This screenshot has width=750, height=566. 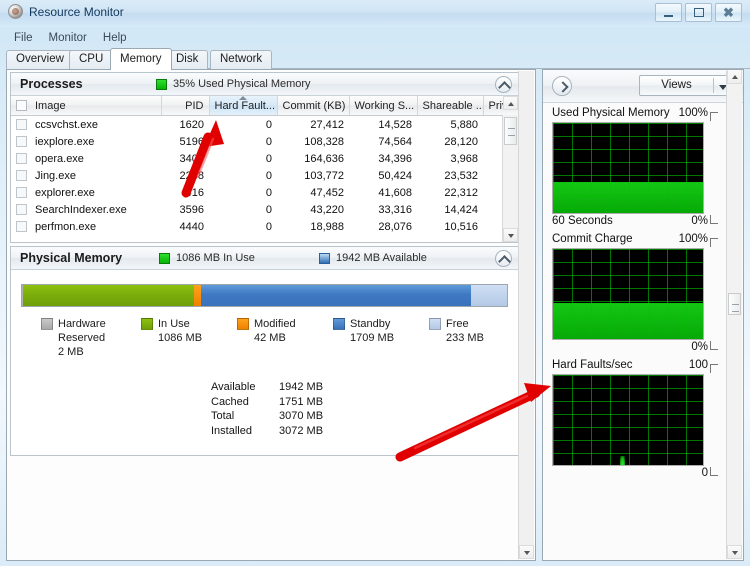 I want to click on column-header-image: Image, so click(x=86, y=106).